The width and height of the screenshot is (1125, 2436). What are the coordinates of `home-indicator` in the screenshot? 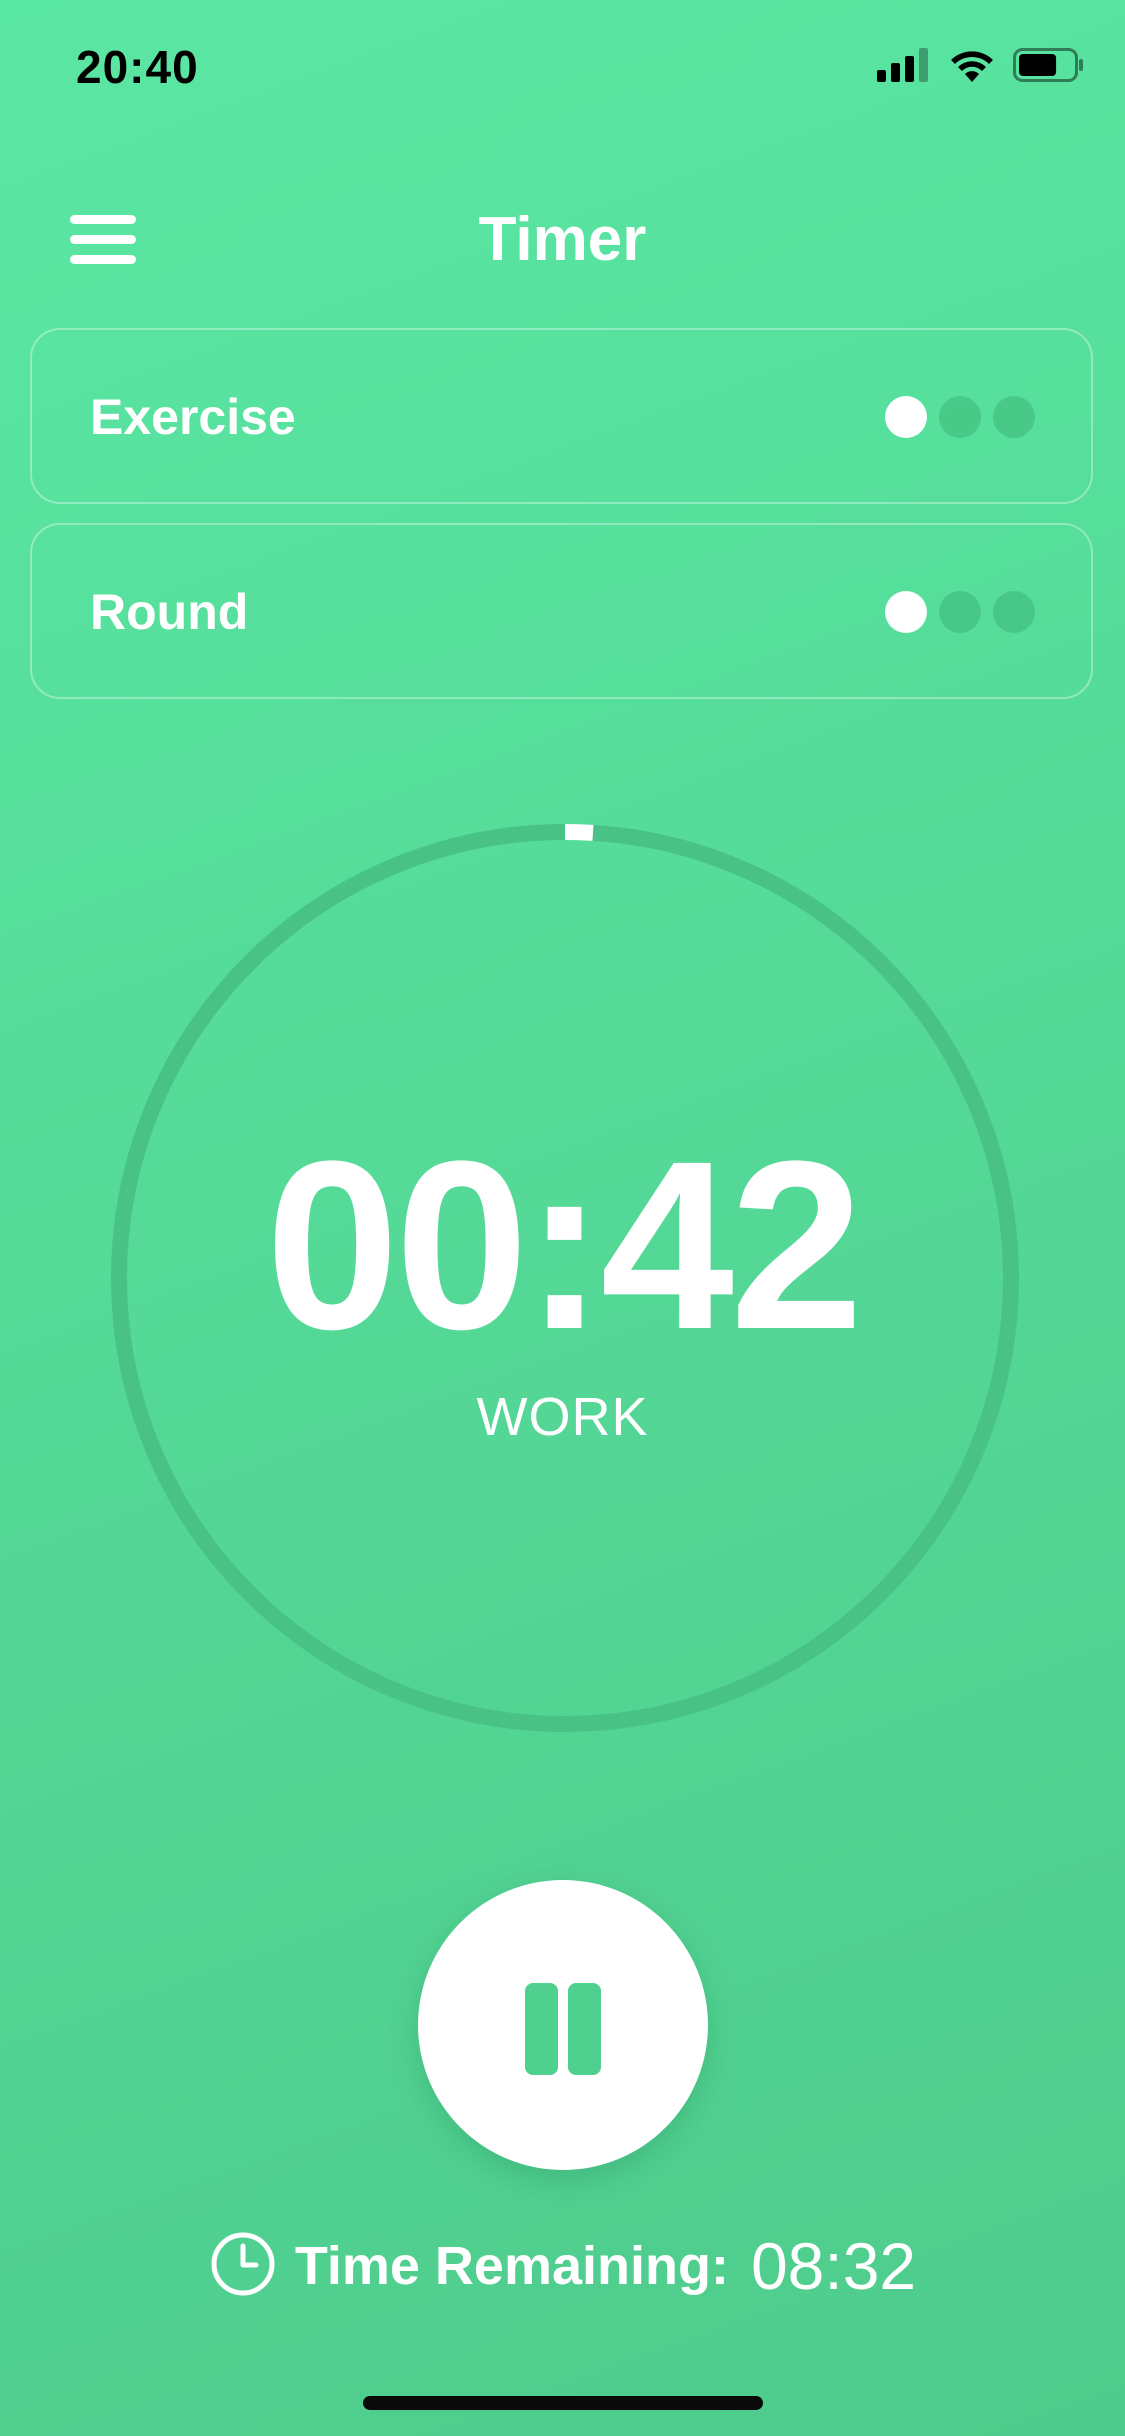 It's located at (563, 2403).